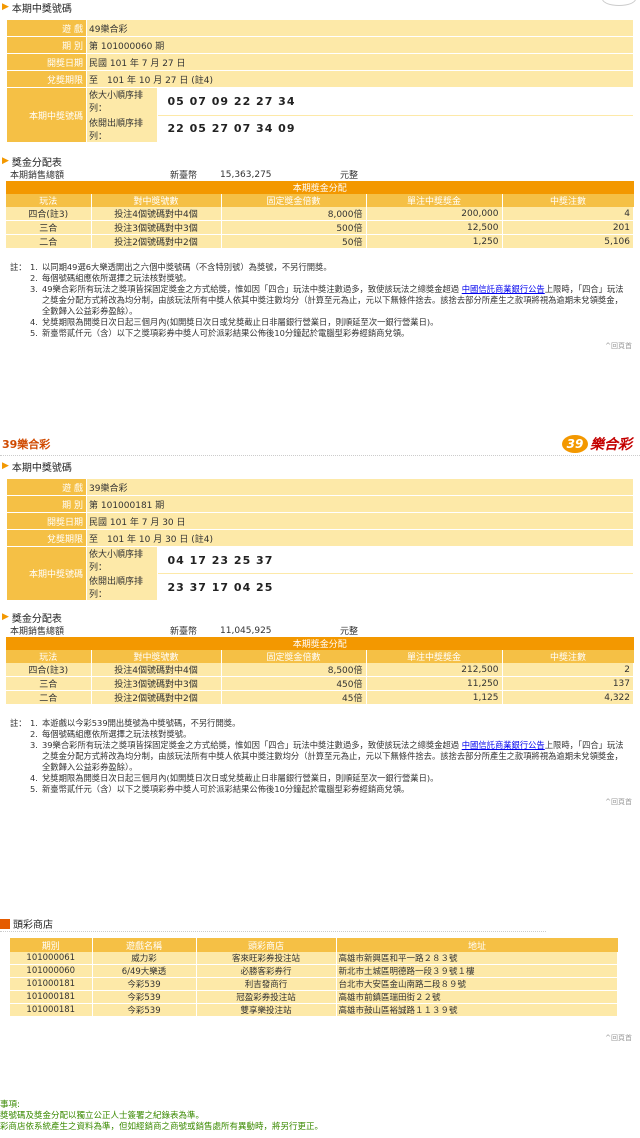 This screenshot has width=640, height=1138. I want to click on sorted-numbers: 05 07 09 22 27 34, so click(395, 101).